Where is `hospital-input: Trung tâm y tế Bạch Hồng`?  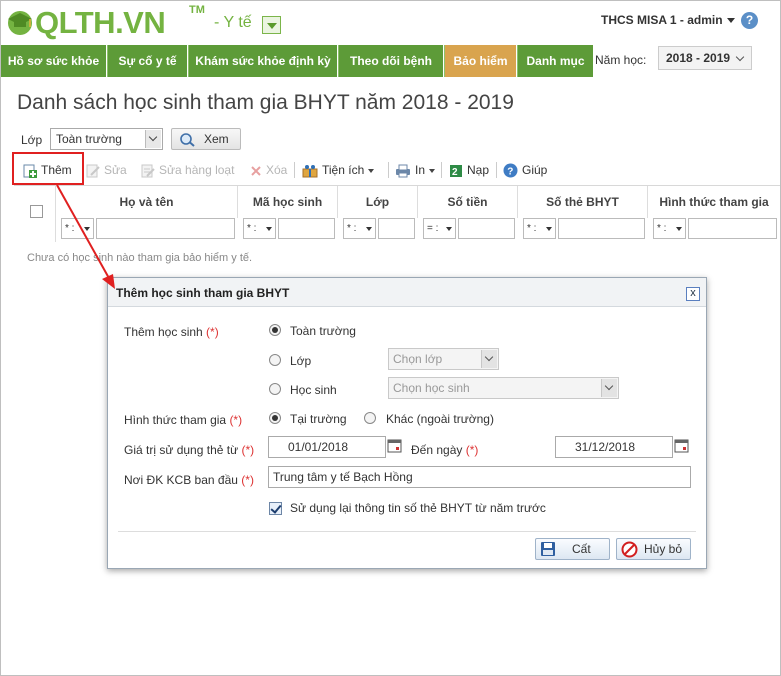 hospital-input: Trung tâm y tế Bạch Hồng is located at coordinates (479, 477).